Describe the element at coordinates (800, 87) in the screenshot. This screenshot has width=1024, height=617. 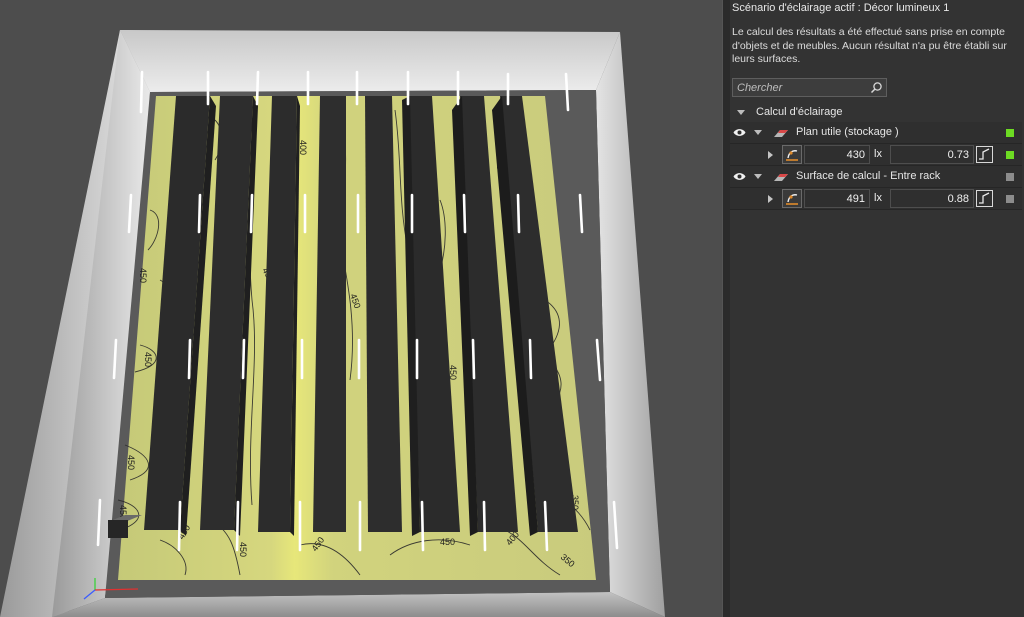
I see `search-input` at that location.